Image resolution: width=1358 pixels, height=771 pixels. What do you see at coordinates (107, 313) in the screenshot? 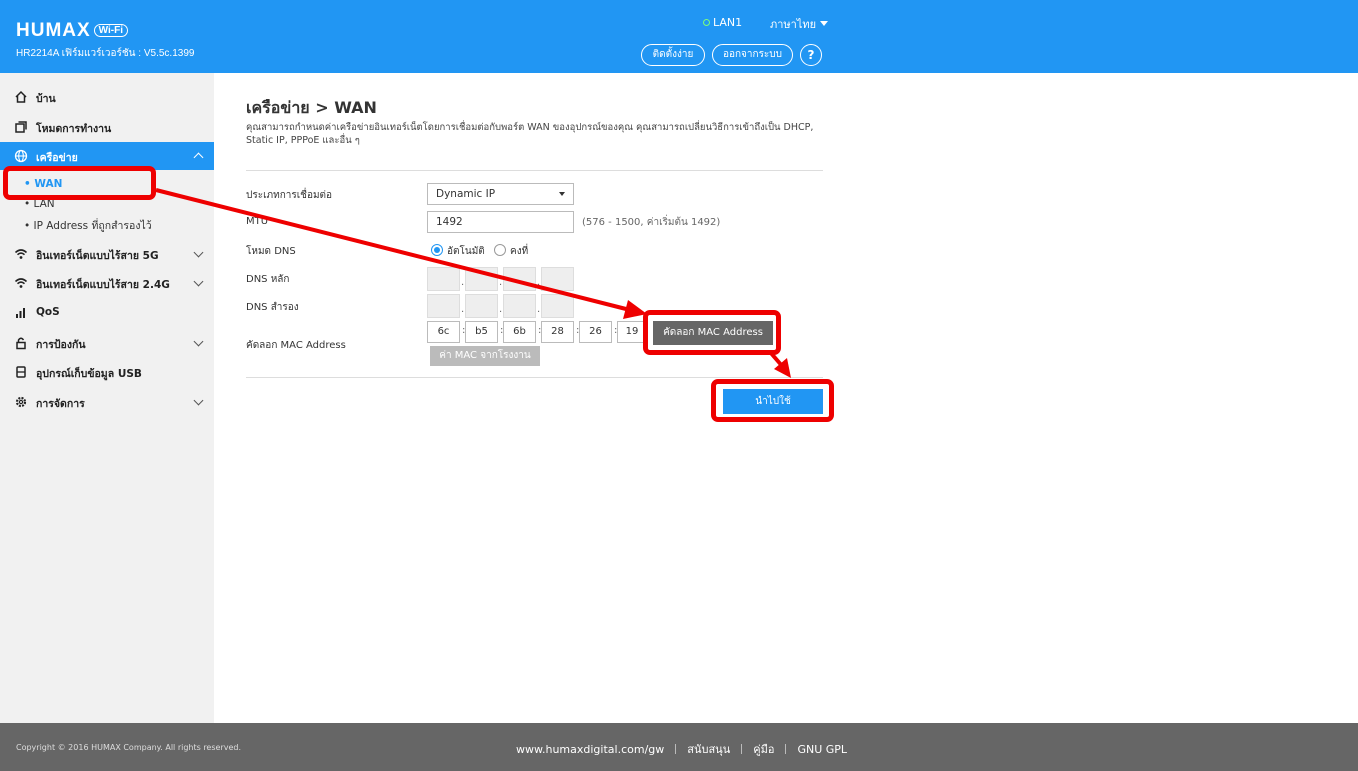
I see `sidebar-item-qos: QoS` at bounding box center [107, 313].